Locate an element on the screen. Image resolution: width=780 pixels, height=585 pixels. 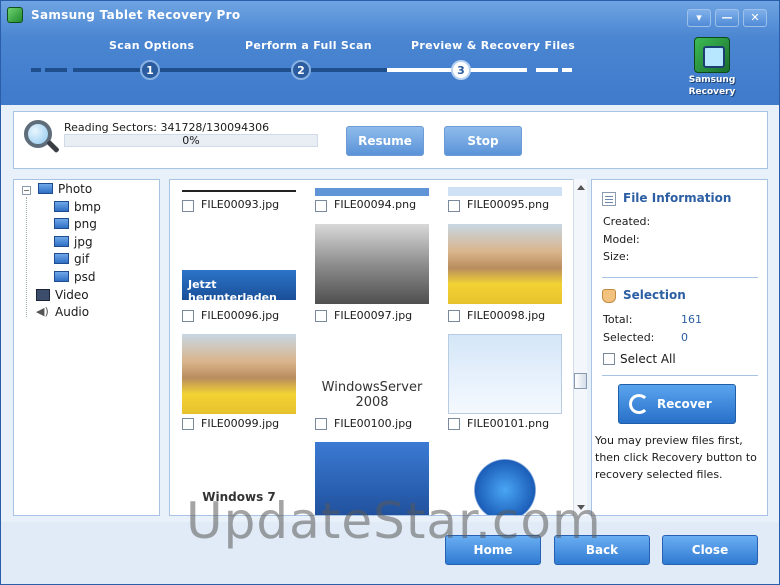
step-label-full-scan: Perform a Full Scan is located at coordinates (308, 45).